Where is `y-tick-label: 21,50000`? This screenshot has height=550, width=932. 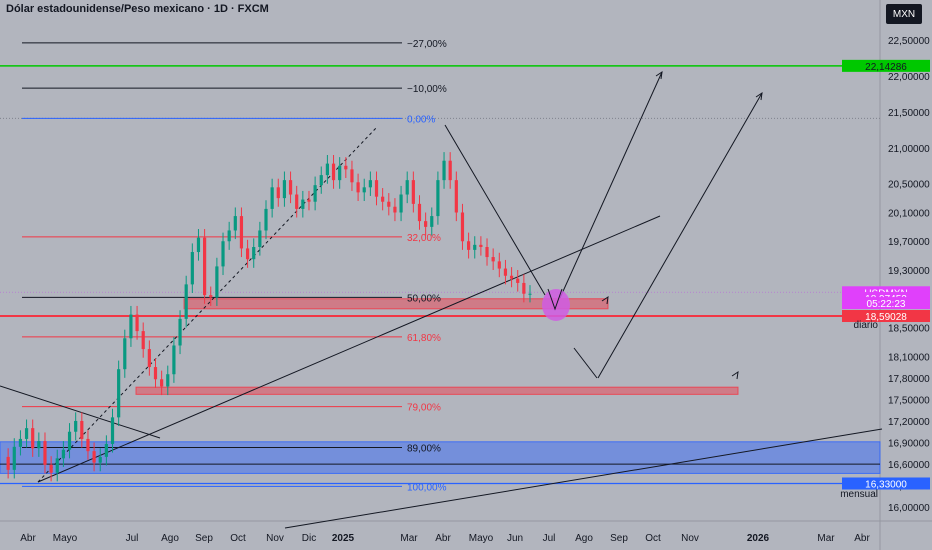 y-tick-label: 21,50000 is located at coordinates (909, 113).